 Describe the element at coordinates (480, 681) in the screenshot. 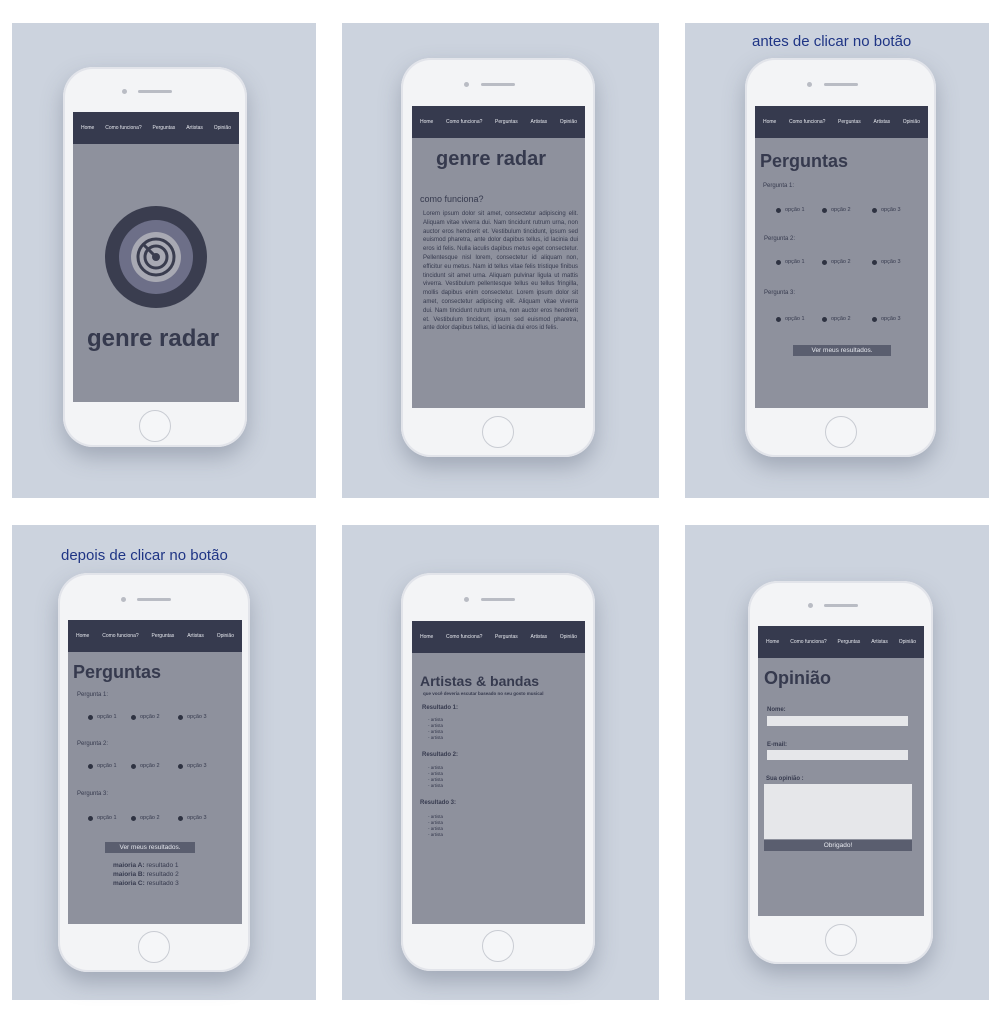

I see `page-title: Artistas & bandas` at that location.